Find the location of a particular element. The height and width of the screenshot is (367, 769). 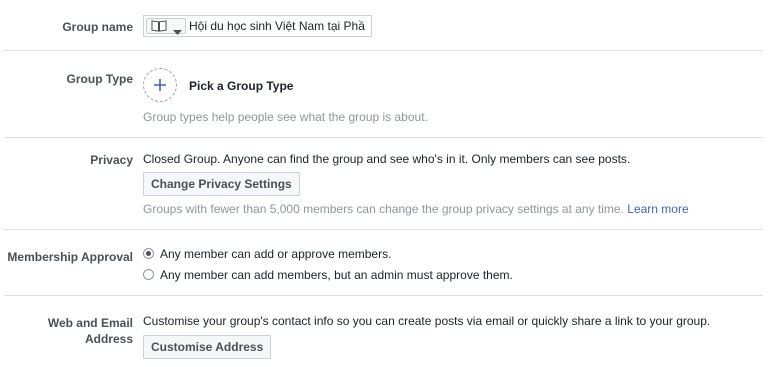

group-name-label: Group name is located at coordinates (97, 27).